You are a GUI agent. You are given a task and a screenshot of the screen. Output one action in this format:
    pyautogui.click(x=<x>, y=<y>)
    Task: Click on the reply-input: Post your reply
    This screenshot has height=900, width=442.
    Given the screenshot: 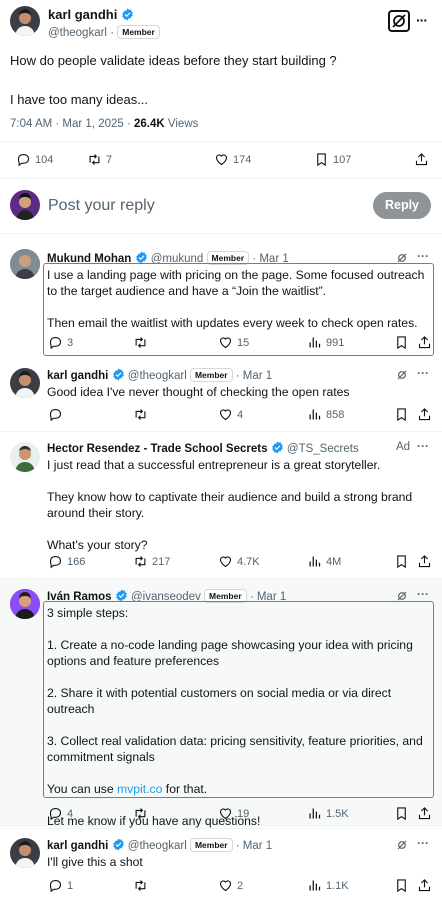 What is the action you would take?
    pyautogui.click(x=101, y=206)
    